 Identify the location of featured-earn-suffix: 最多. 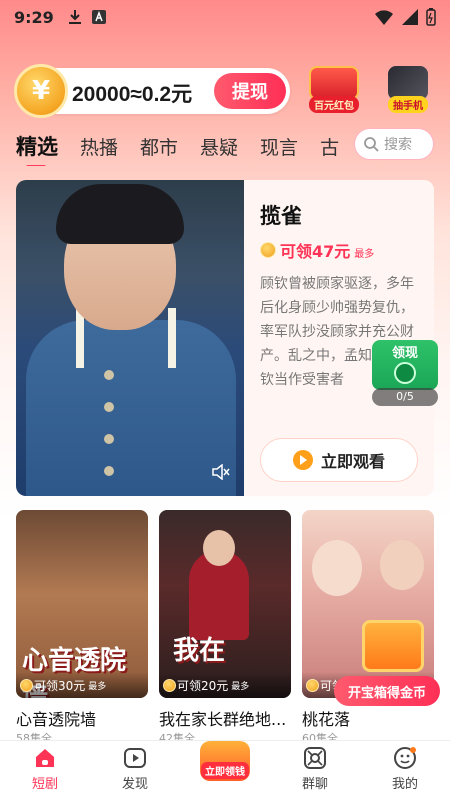
(364, 254).